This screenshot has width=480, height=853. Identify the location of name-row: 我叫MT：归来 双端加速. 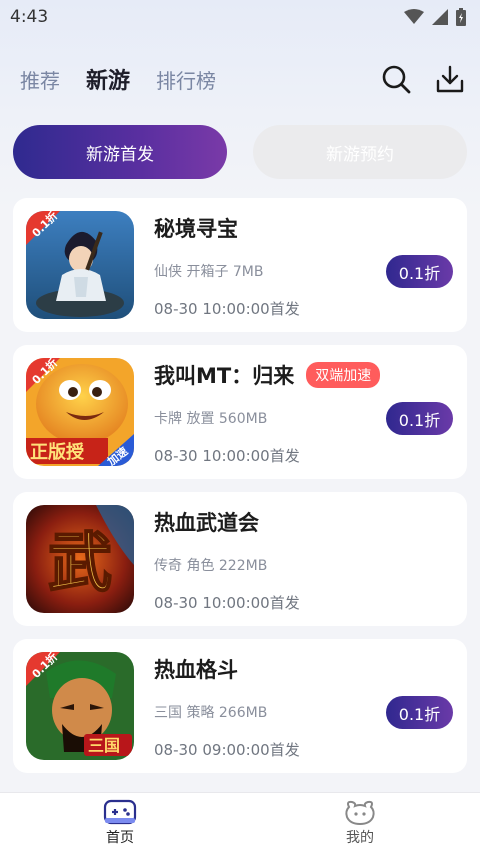
(267, 375).